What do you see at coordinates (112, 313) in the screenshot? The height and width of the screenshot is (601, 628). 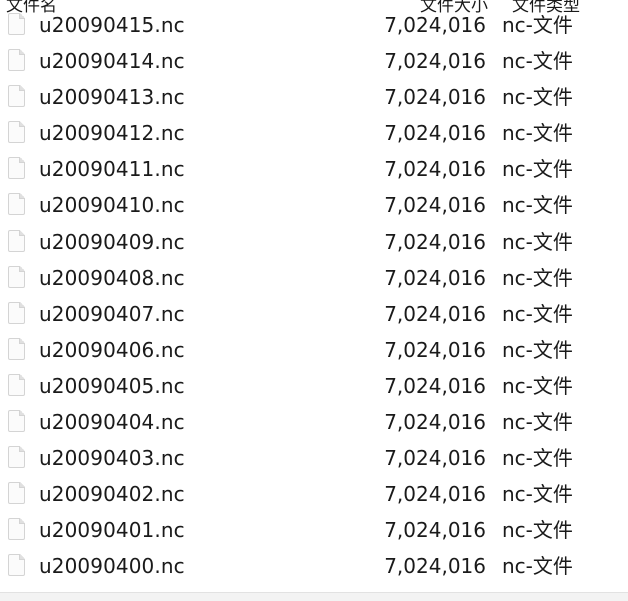 I see `file-name: u20090407.nc` at bounding box center [112, 313].